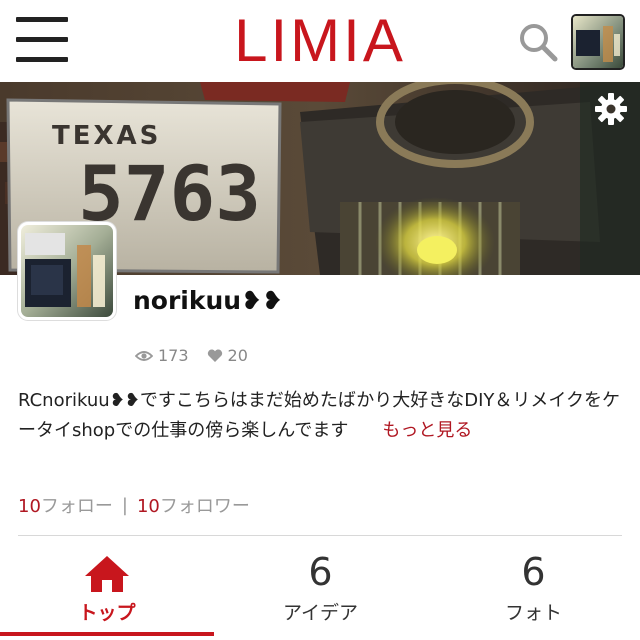 The image size is (640, 640). I want to click on views-count: 173, so click(173, 355).